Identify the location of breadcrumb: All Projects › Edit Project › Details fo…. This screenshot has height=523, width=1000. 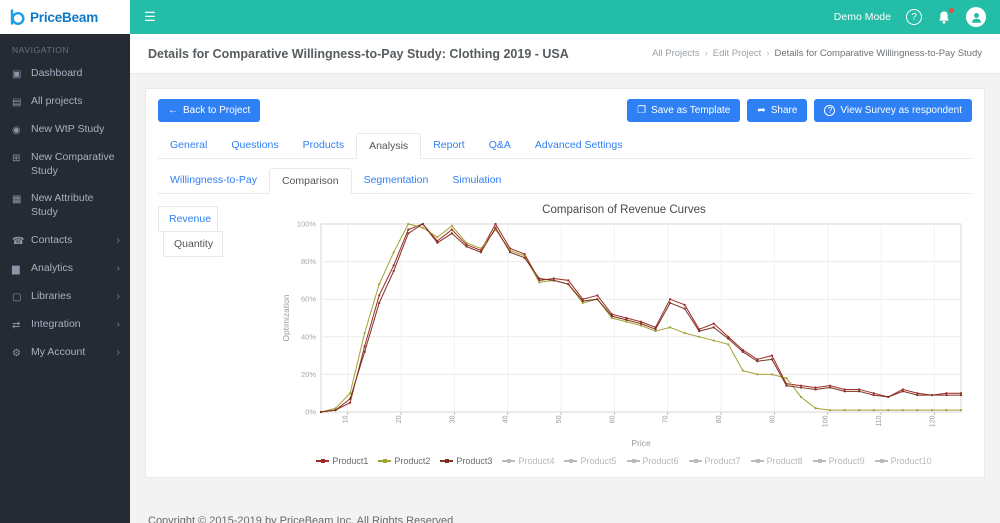
(817, 53).